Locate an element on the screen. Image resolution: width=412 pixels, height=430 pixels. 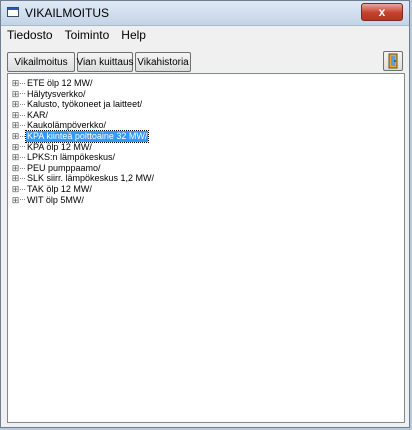
tree-item-label: ETE ölp 12 MW/ is located at coordinates (60, 83).